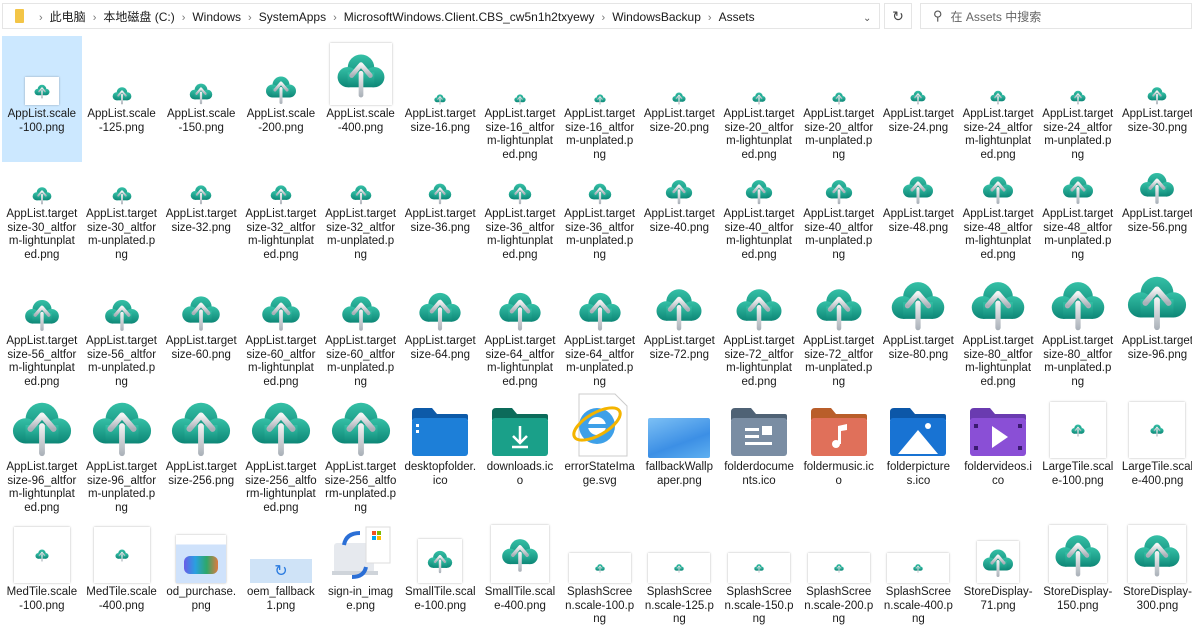 The image size is (1192, 640). Describe the element at coordinates (680, 452) in the screenshot. I see `file-item: fallbackWallpaper.png` at that location.